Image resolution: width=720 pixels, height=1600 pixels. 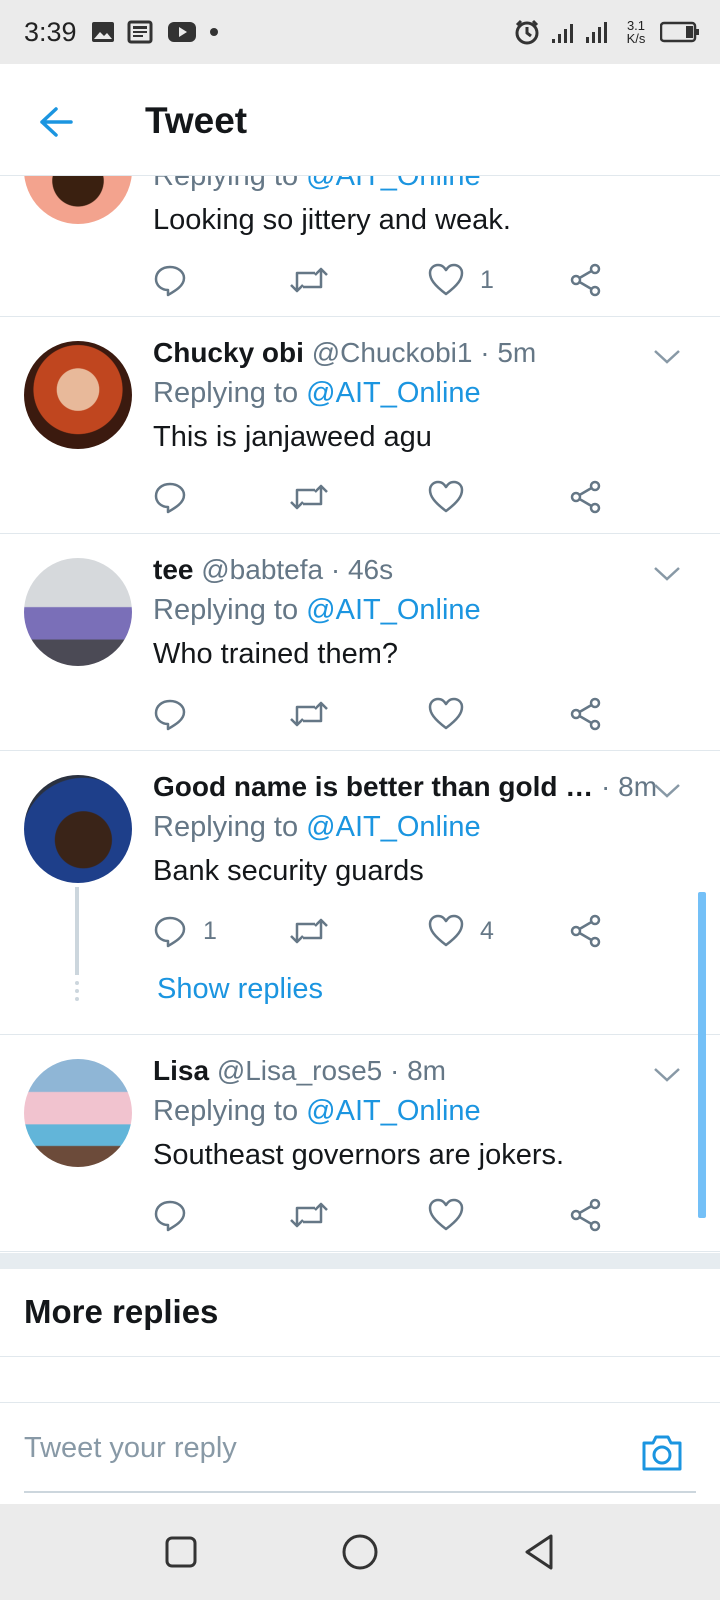 I want to click on network-speed-unit: K/s, so click(x=636, y=38).